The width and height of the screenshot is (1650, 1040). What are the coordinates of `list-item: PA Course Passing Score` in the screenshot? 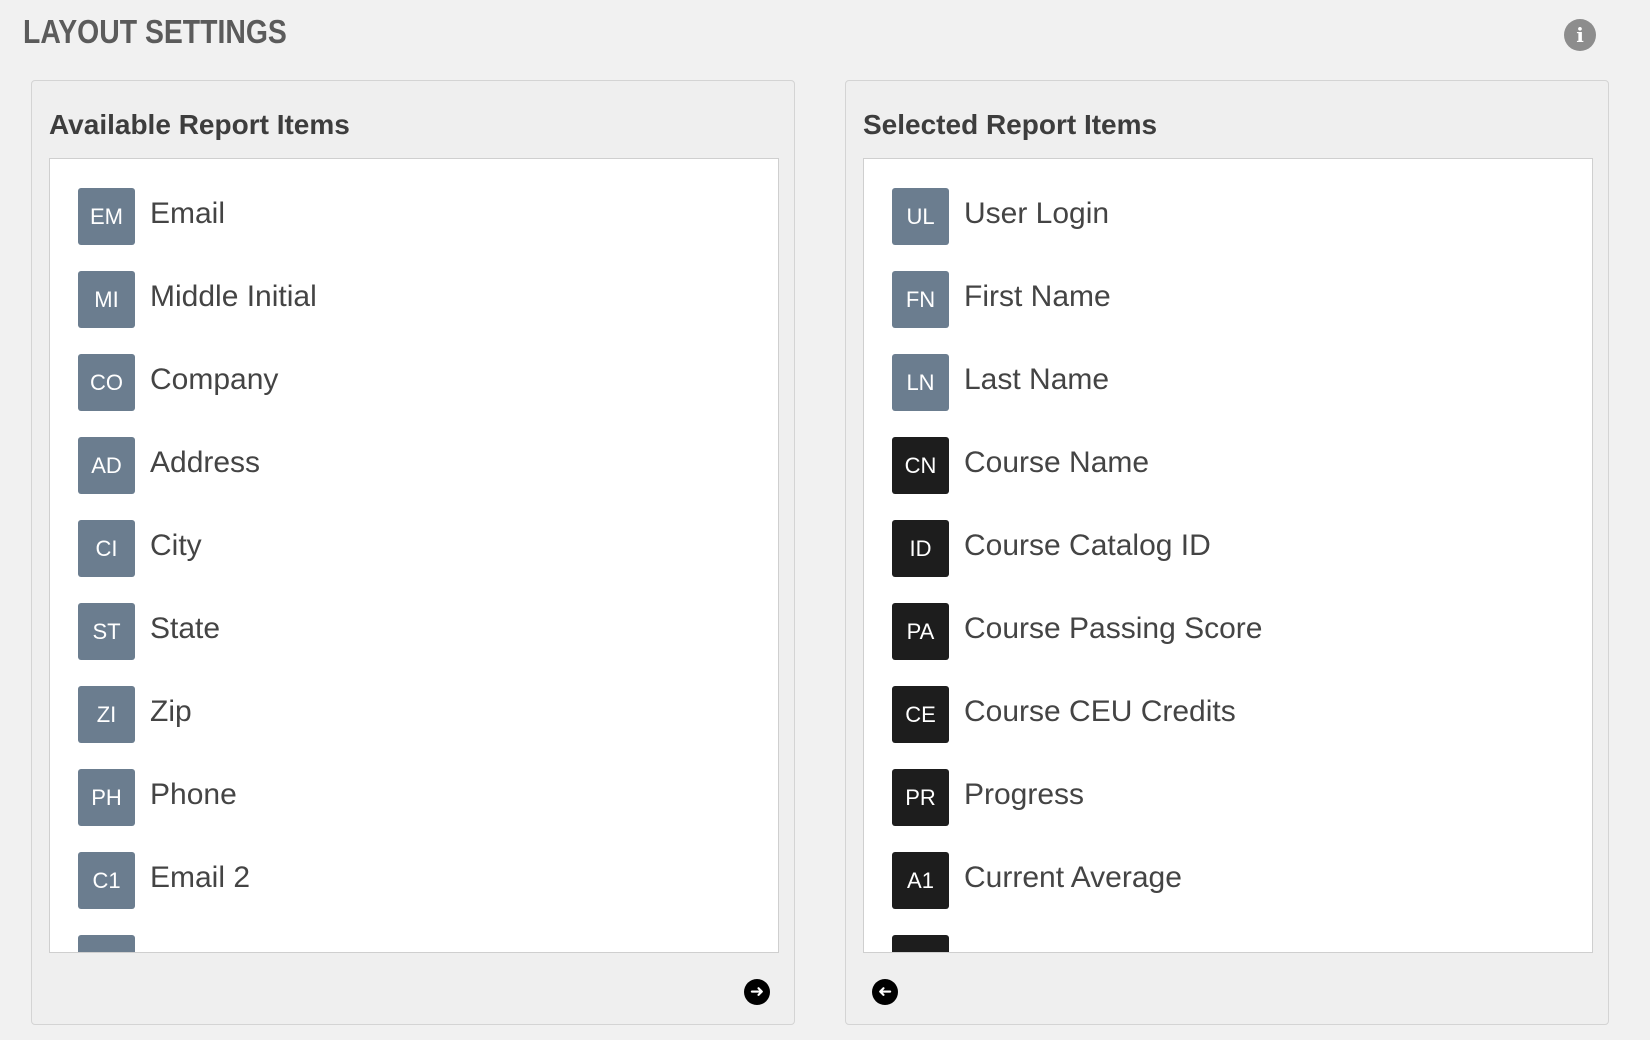 It's located at (1077, 644).